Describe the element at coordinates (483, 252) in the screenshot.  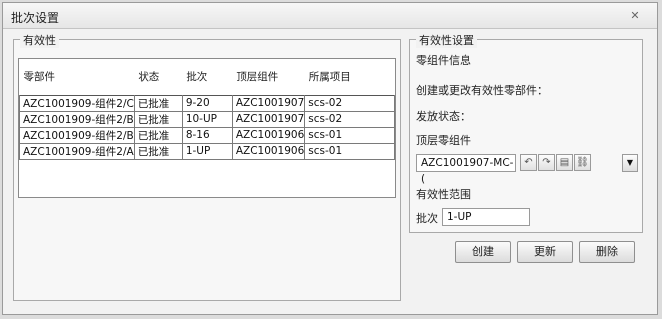
I see `create-button: 创建` at that location.